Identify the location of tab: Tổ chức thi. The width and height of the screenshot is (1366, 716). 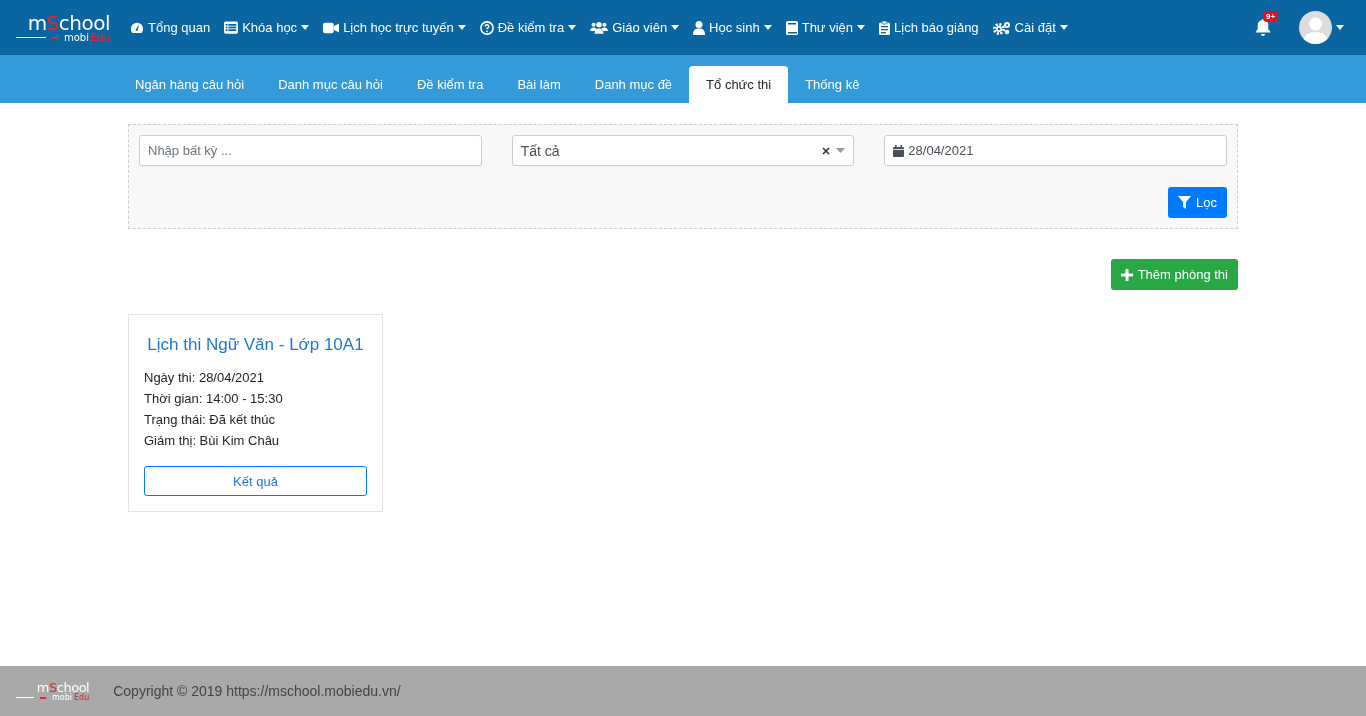
(739, 84).